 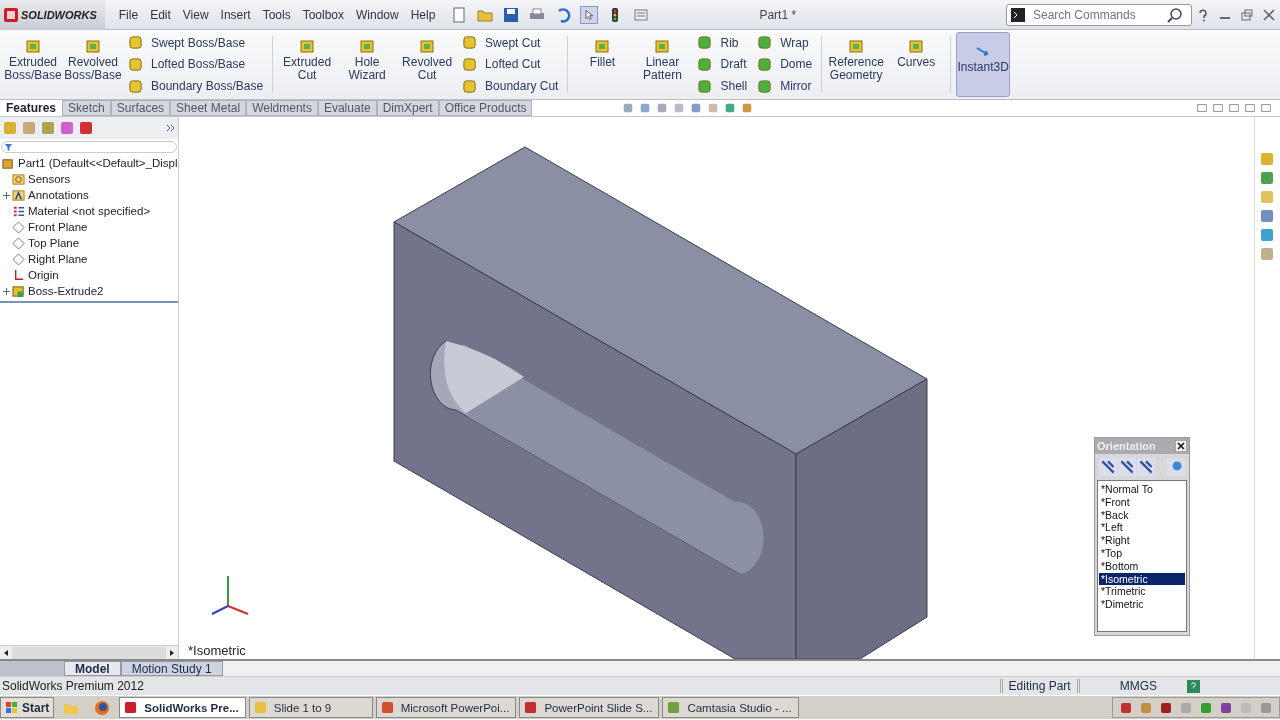 What do you see at coordinates (196, 43) in the screenshot?
I see `ribbon-button: Swept Boss/Base` at bounding box center [196, 43].